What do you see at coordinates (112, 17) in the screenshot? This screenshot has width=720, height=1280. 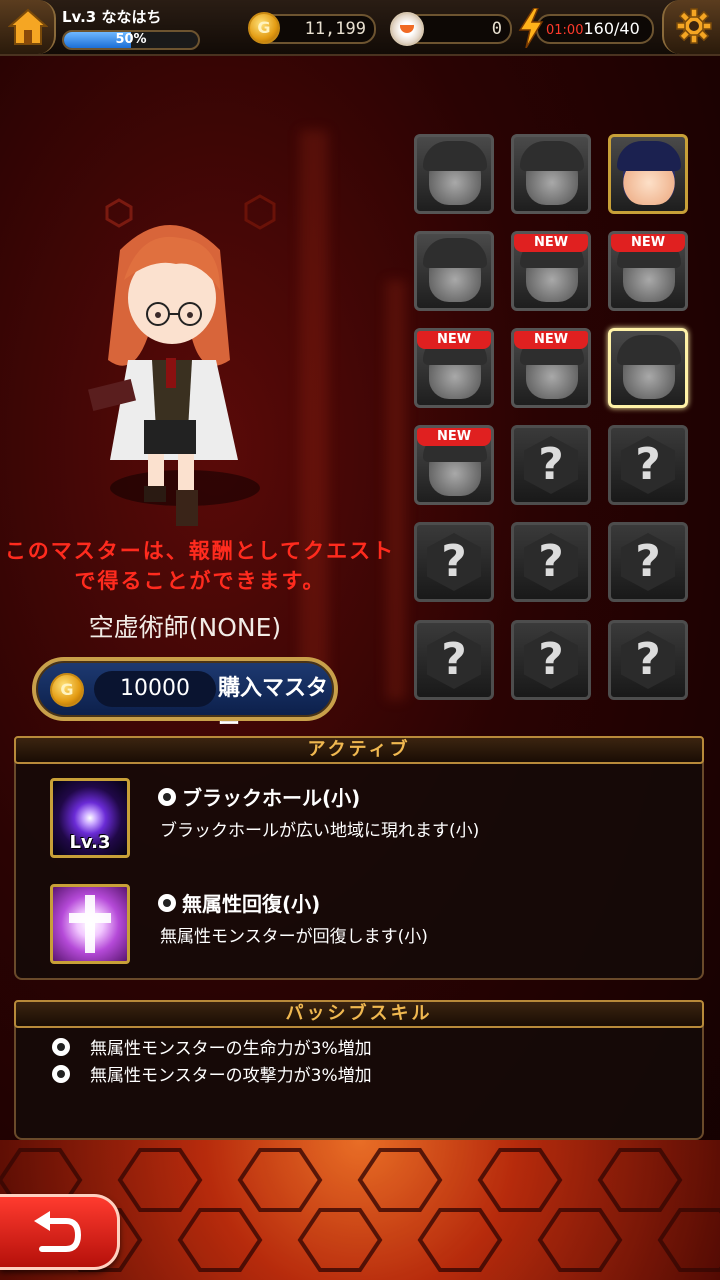 I see `player-level-name: Lv.3 ななはち` at bounding box center [112, 17].